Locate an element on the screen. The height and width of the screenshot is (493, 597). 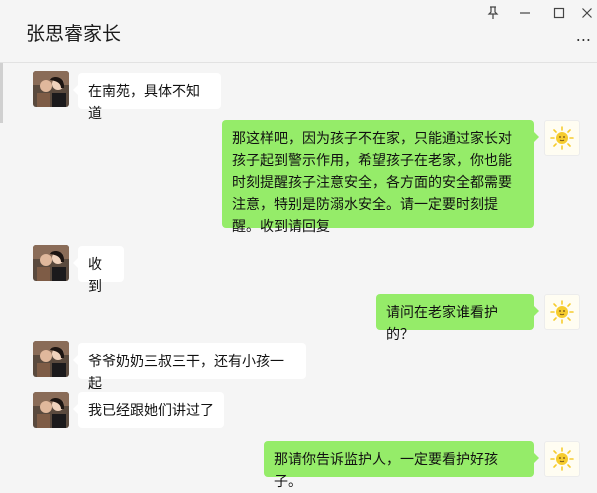
message-bubble-incoming: 收到 is located at coordinates (98, 270).